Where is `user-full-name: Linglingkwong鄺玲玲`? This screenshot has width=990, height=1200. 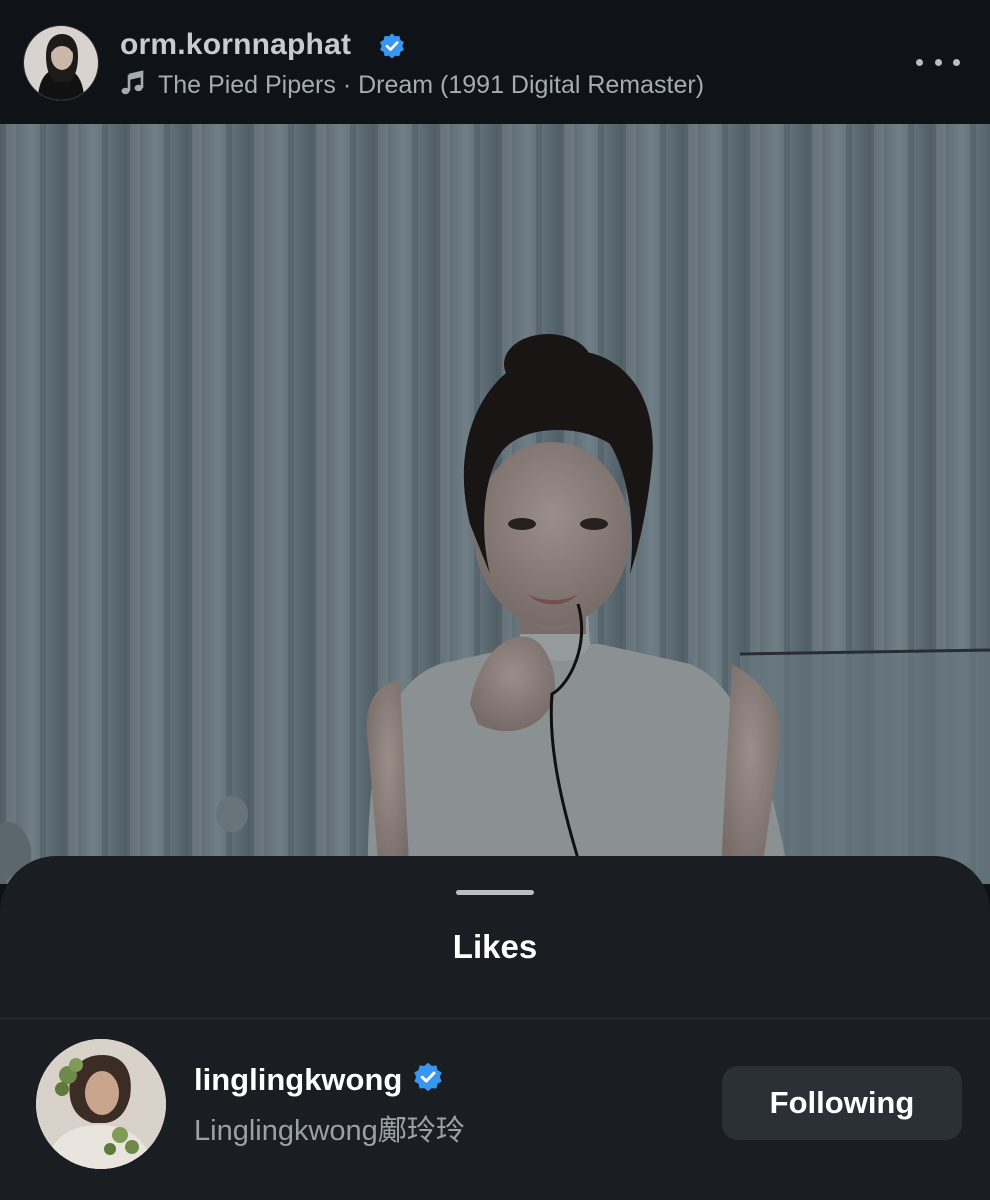 user-full-name: Linglingkwong鄺玲玲 is located at coordinates (329, 1131).